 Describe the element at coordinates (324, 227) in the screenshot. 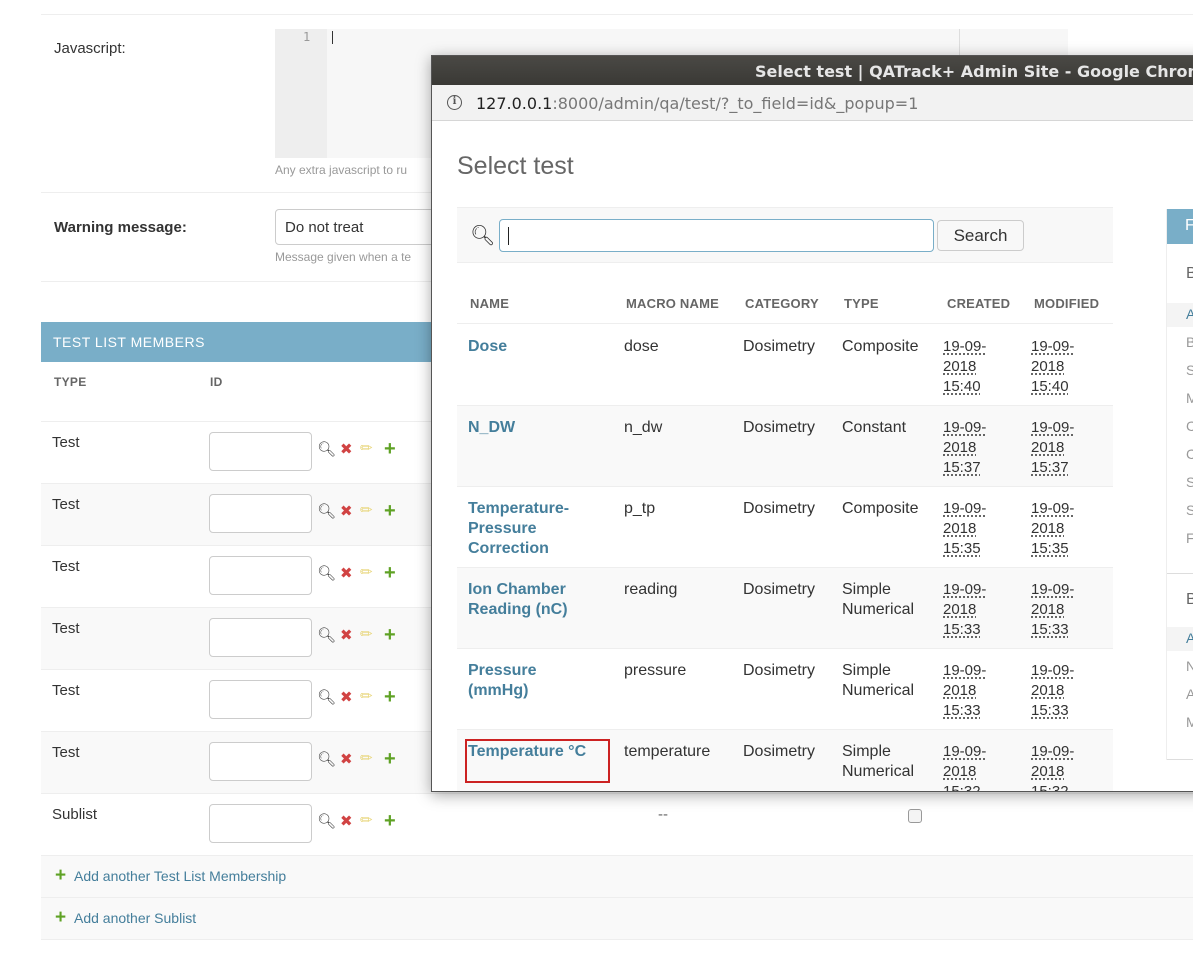

I see `warning-message-value: Do not treat` at that location.